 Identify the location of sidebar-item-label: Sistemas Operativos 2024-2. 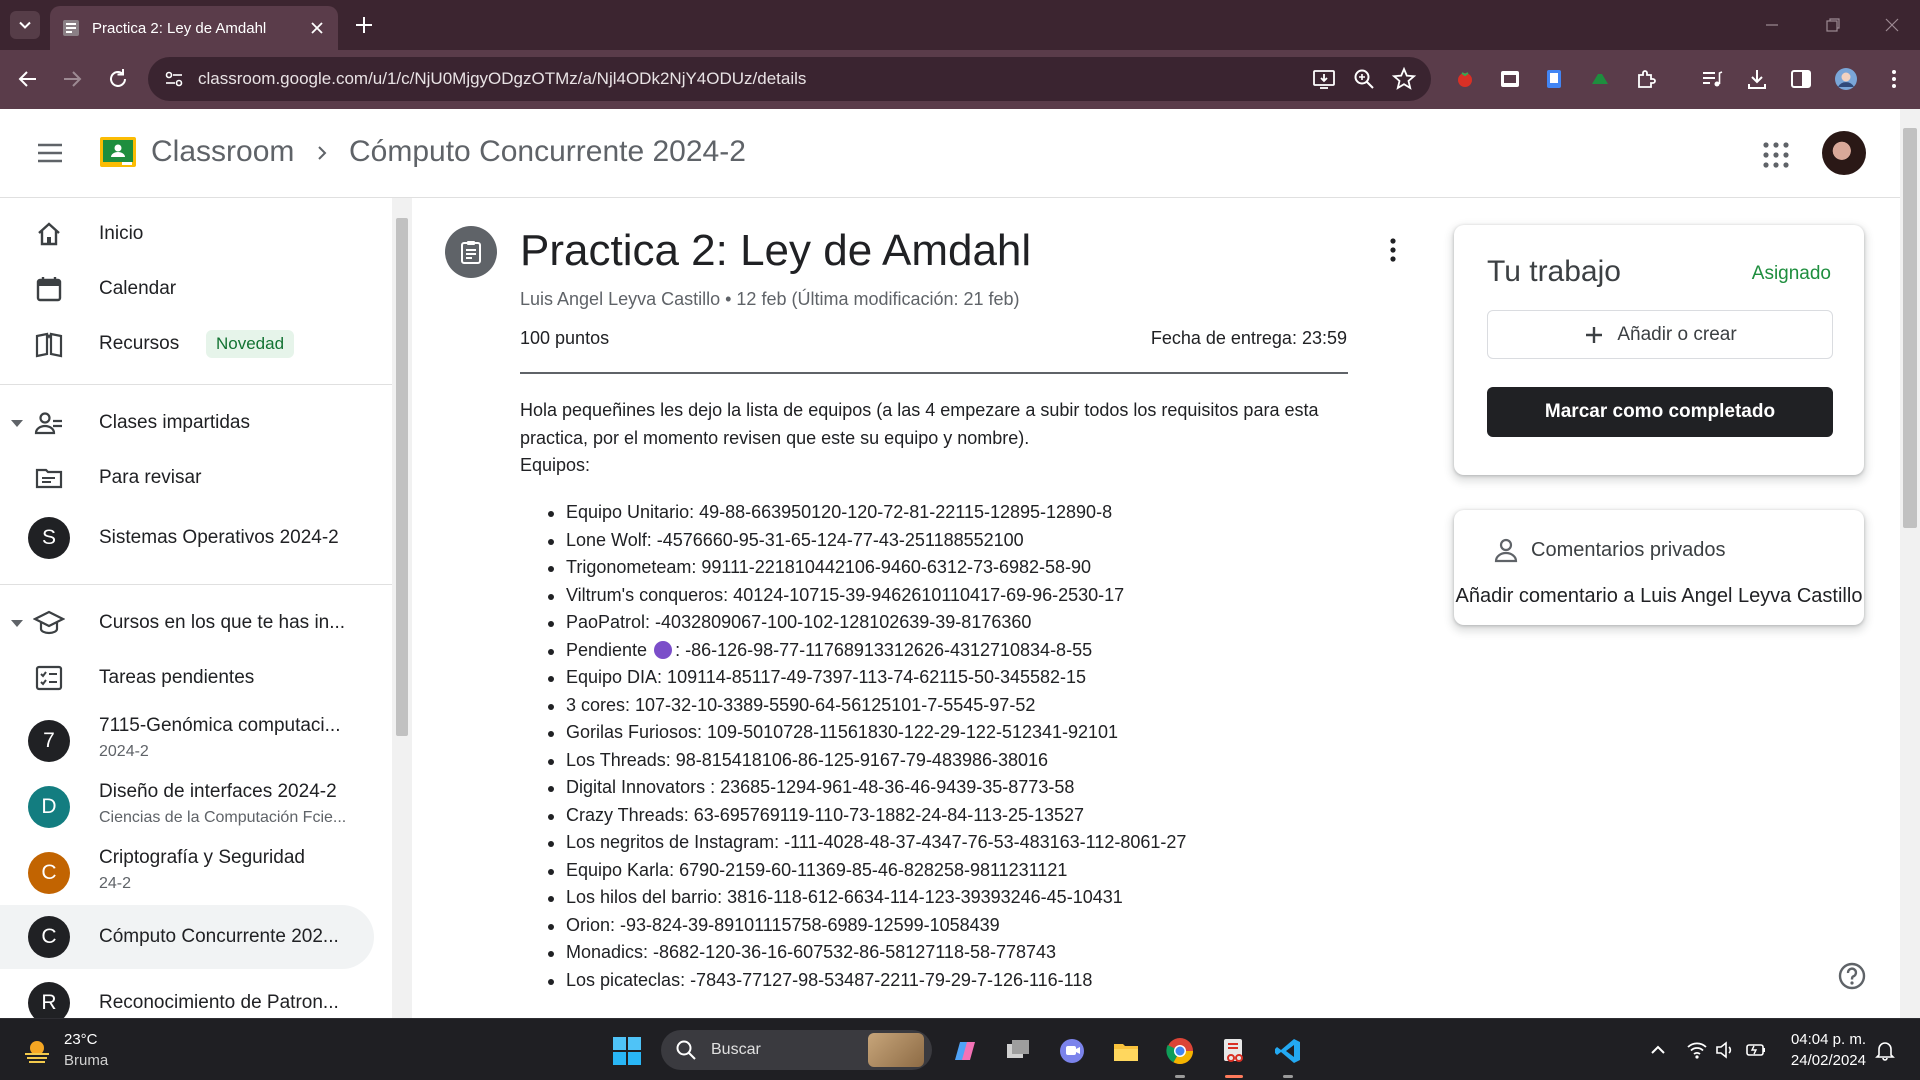
(219, 537).